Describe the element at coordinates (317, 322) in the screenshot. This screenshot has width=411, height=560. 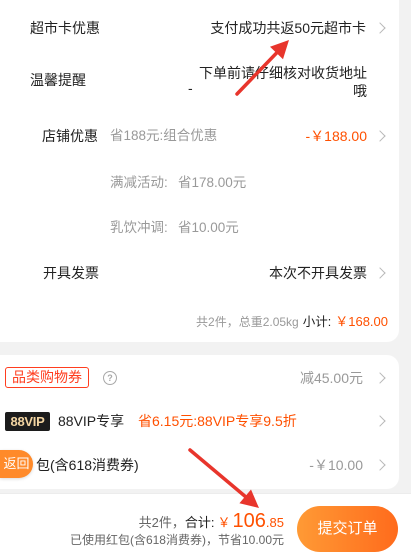
I see `subtotal-label: 小计:` at that location.